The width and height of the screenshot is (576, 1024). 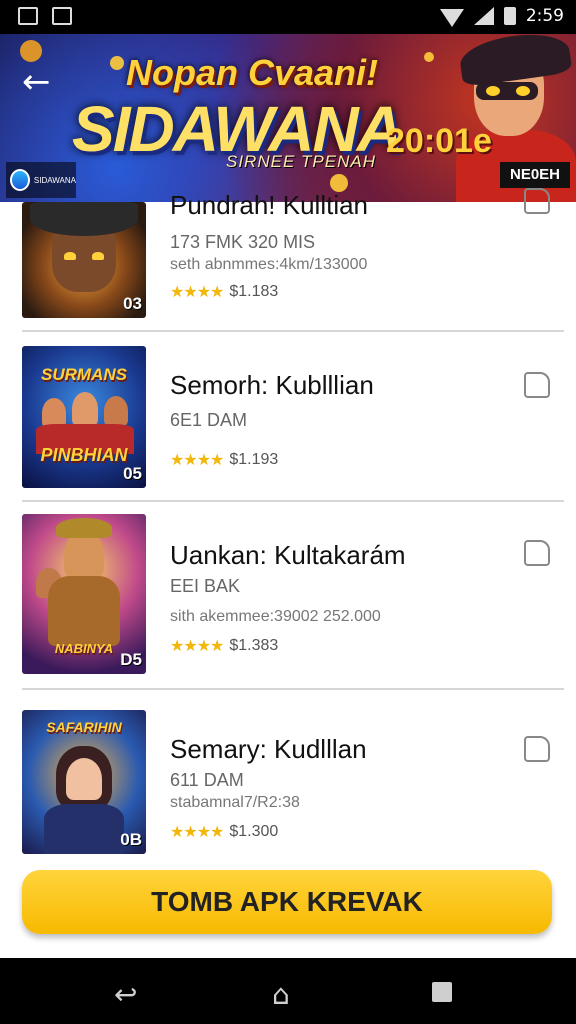 I want to click on logo-text: SIDAWANA, so click(x=54, y=180).